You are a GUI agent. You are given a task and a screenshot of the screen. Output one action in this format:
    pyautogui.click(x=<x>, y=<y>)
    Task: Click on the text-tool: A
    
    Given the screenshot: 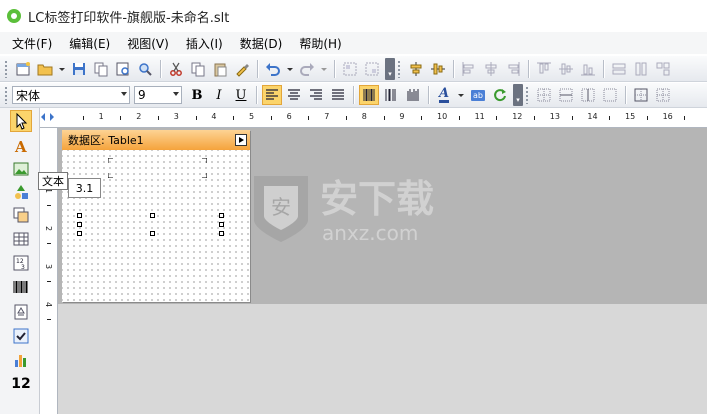 What is the action you would take?
    pyautogui.click(x=21, y=146)
    